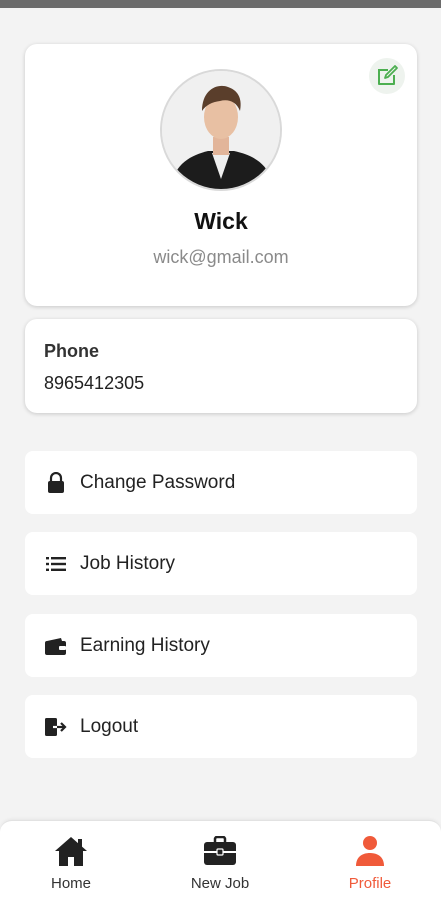 The height and width of the screenshot is (900, 441). What do you see at coordinates (56, 564) in the screenshot?
I see `list-icon` at bounding box center [56, 564].